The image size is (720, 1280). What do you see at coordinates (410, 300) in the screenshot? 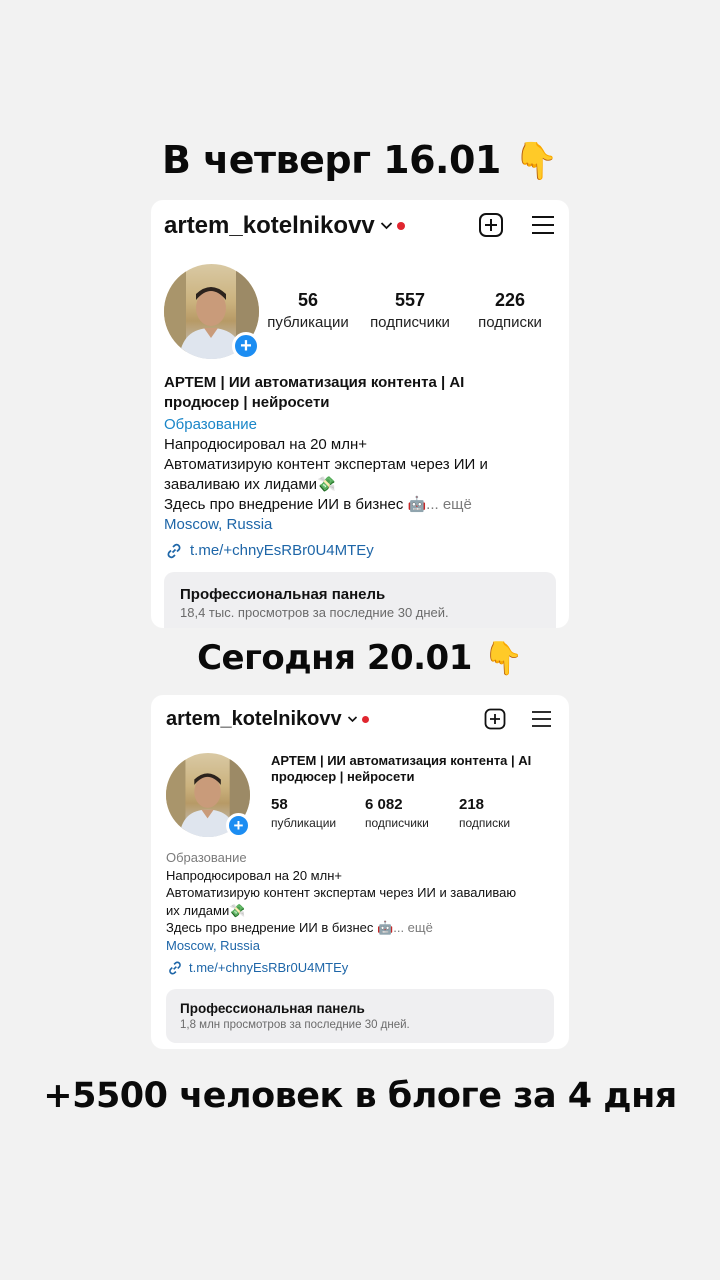
I see `stat-followers-value: 557` at bounding box center [410, 300].